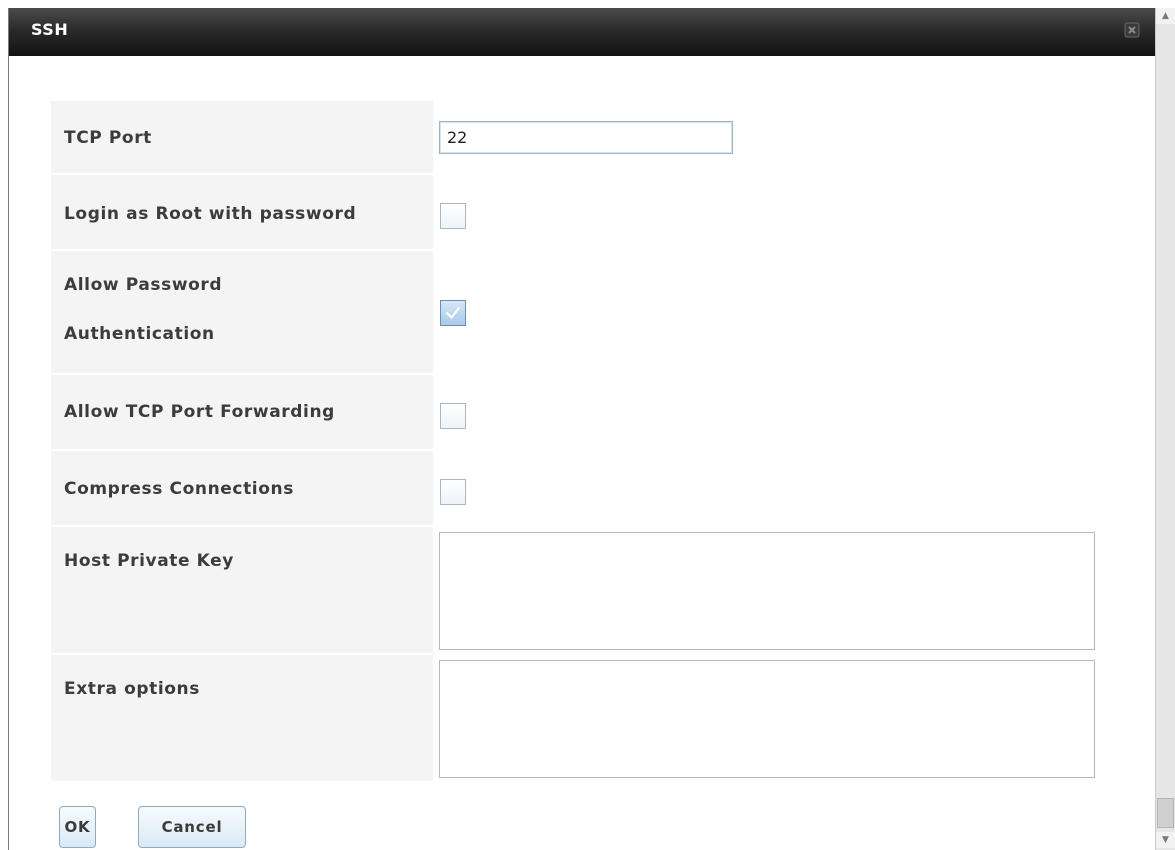 The height and width of the screenshot is (850, 1175). I want to click on row-compress-connections: Compress Connections, so click(576, 488).